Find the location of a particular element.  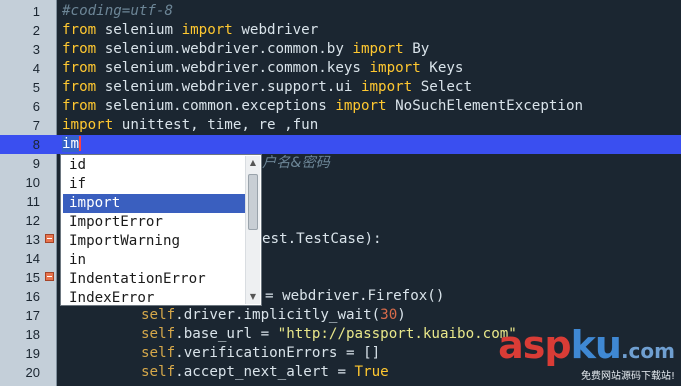

code-line: 1 #coding=utf-8 is located at coordinates (340, 11).